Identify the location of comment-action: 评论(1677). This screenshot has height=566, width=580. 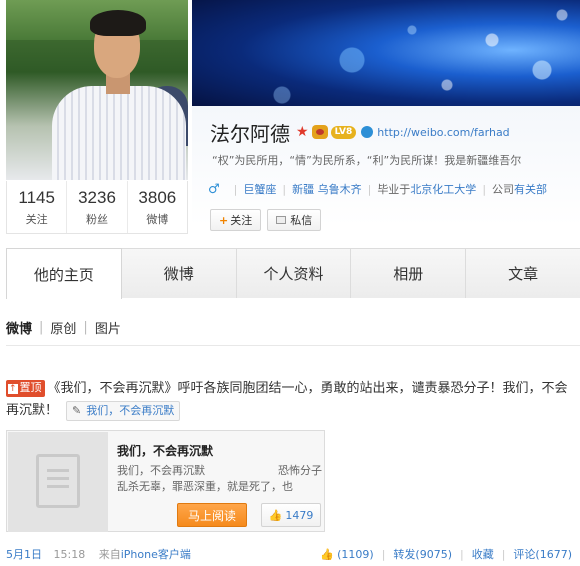
(542, 554).